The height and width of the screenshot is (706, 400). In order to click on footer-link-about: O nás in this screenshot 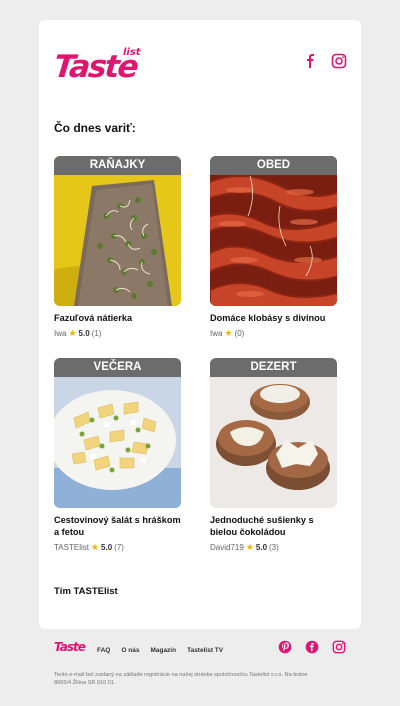, I will do `click(130, 650)`.